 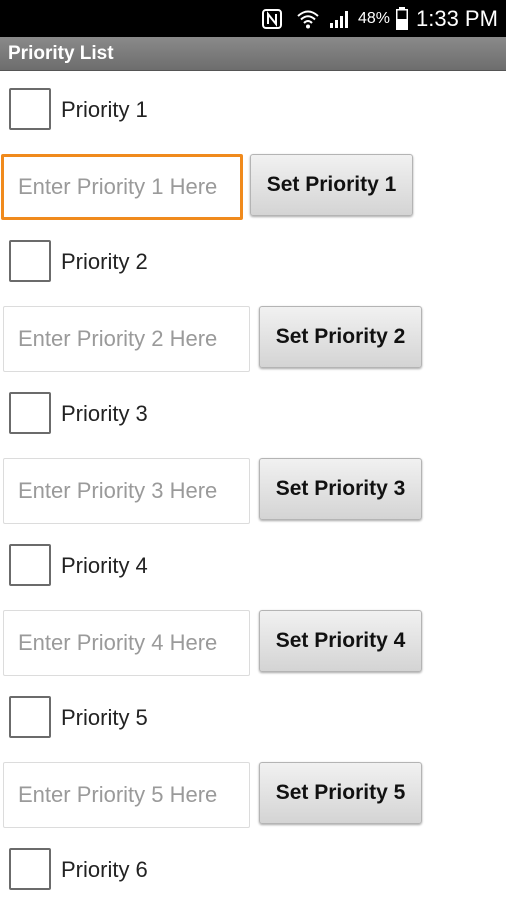 What do you see at coordinates (253, 797) in the screenshot?
I see `priority-5-input-row: Set Priority 5` at bounding box center [253, 797].